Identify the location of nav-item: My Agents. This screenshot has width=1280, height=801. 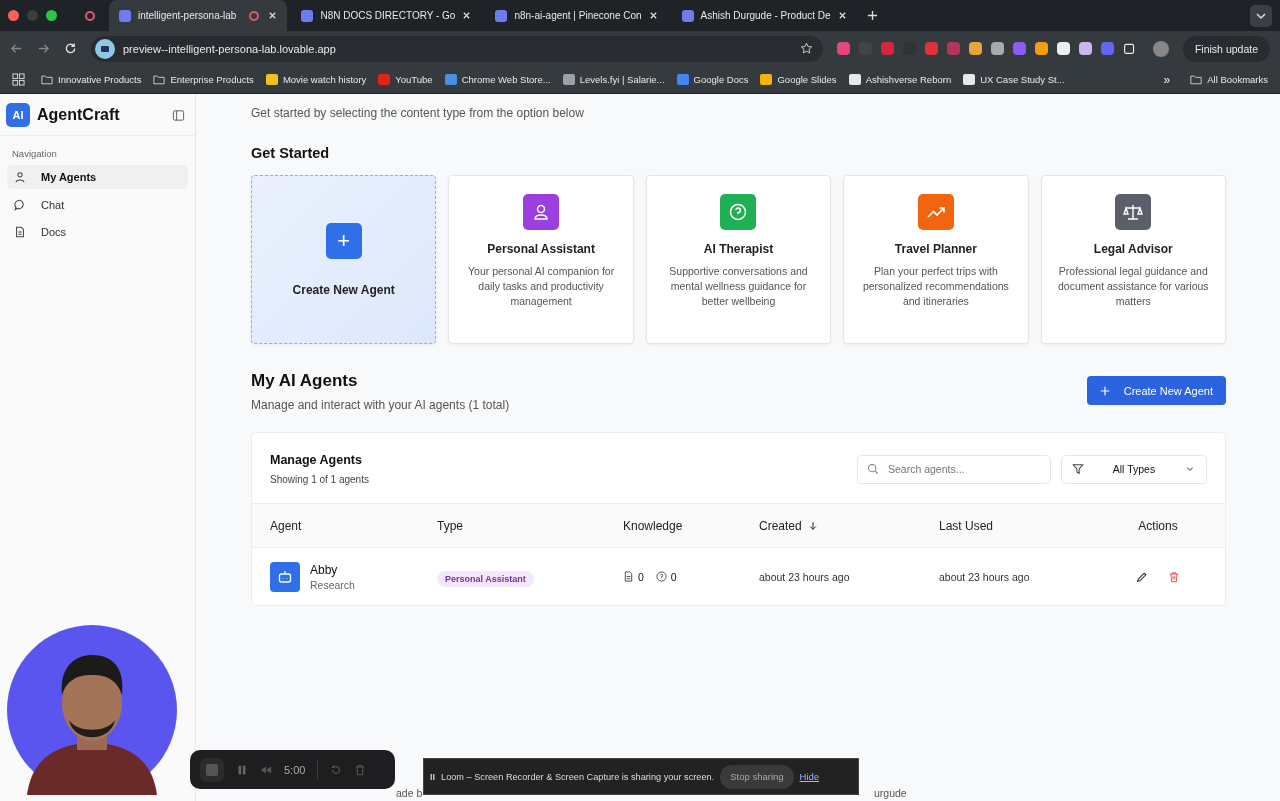
(97, 177).